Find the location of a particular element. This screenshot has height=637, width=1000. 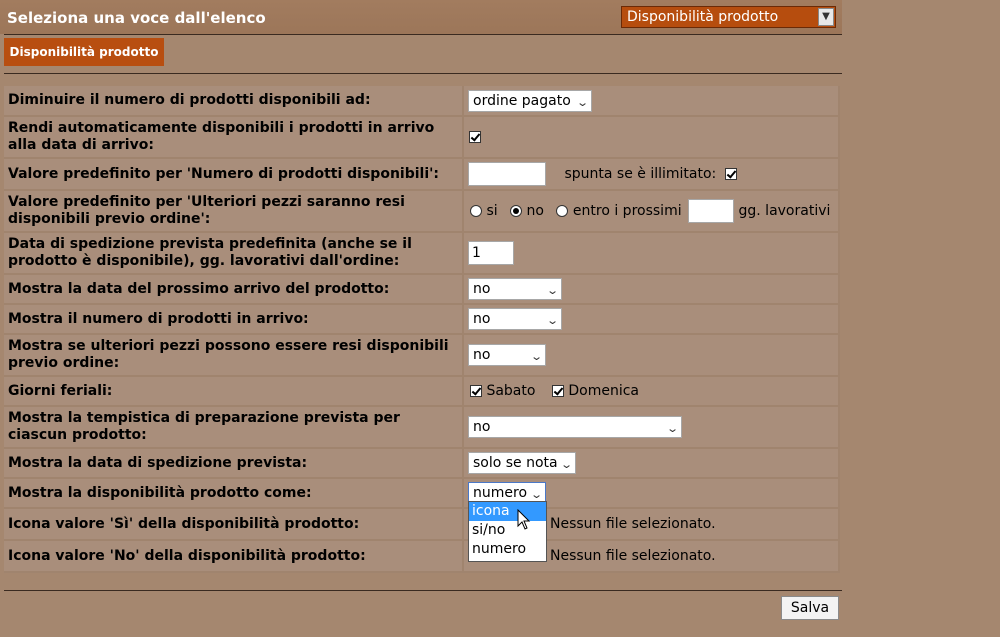

row-workdays: Giorni feriali: Sabato Domenica is located at coordinates (421, 391).